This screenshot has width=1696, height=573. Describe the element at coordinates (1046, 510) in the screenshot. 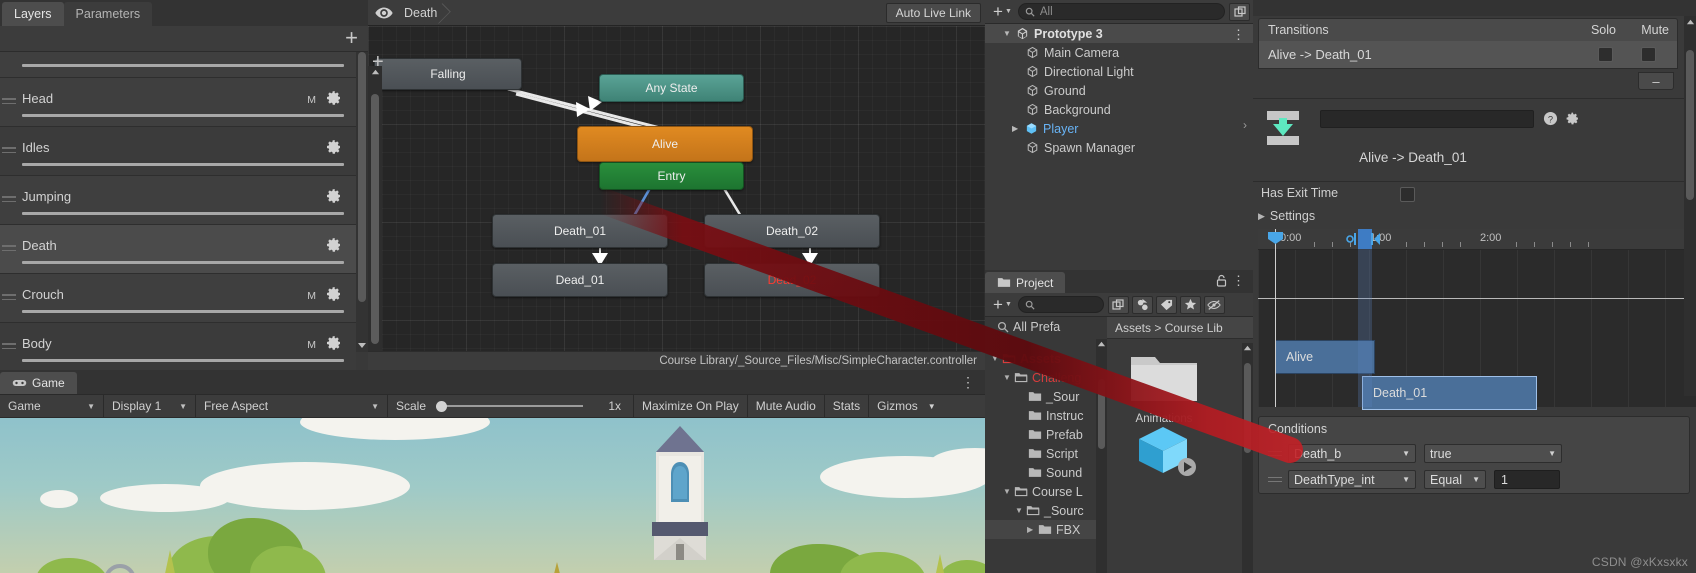

I see `project-tree-item-source-files: ▼ _Sourc` at that location.